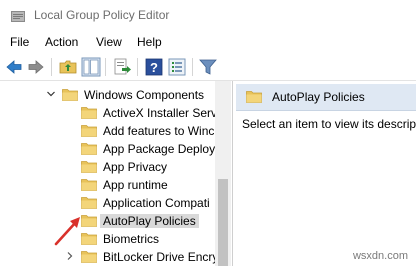 Image resolution: width=416 pixels, height=266 pixels. What do you see at coordinates (177, 67) in the screenshot?
I see `properties-icon` at bounding box center [177, 67].